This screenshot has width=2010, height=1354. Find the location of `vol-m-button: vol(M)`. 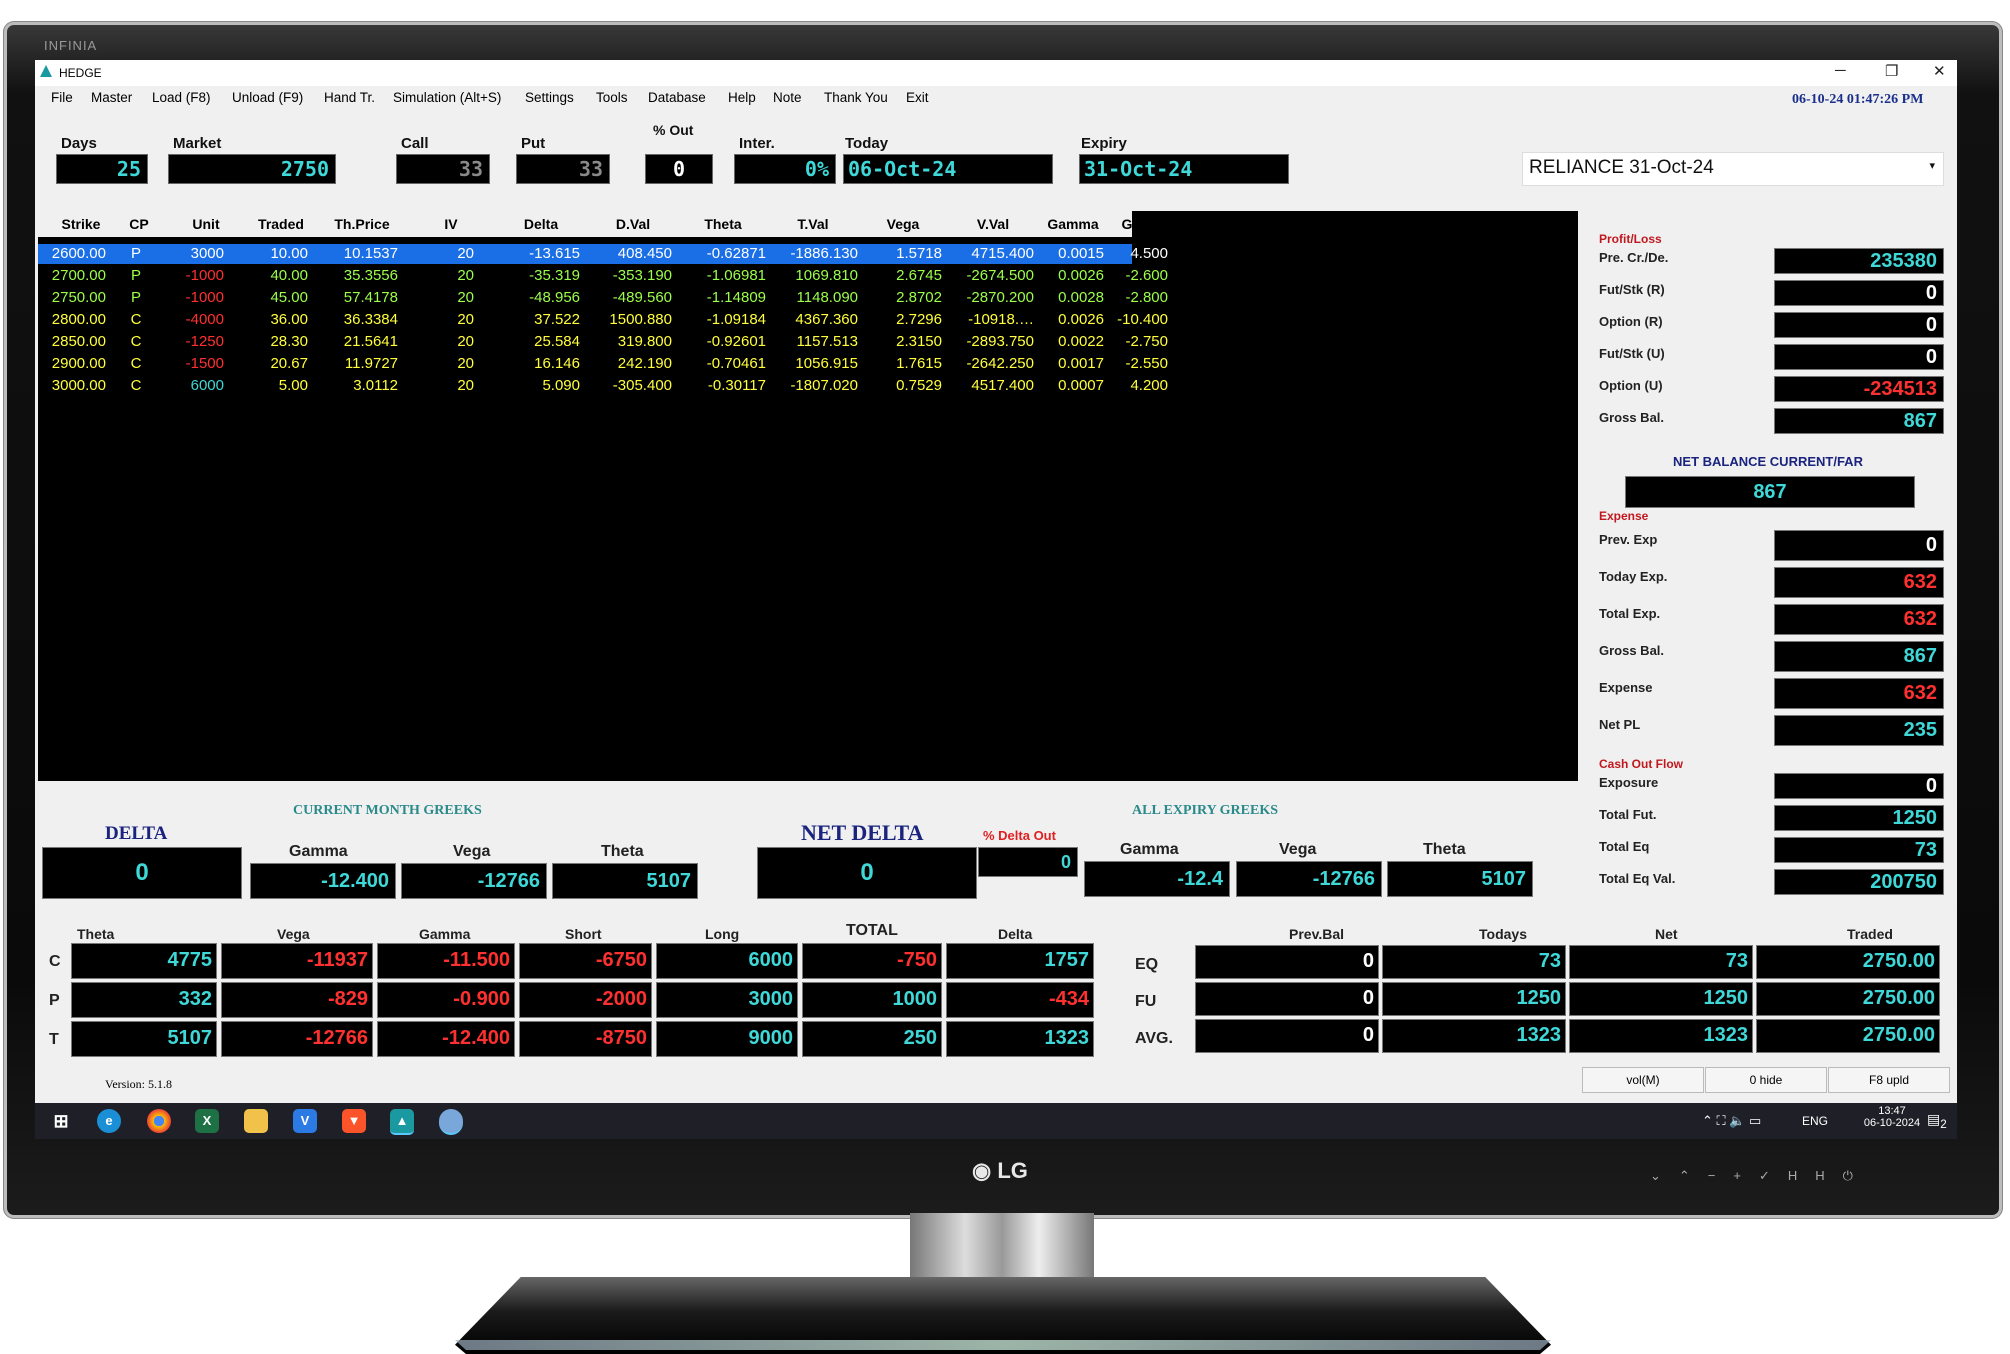

vol-m-button: vol(M) is located at coordinates (1643, 1080).